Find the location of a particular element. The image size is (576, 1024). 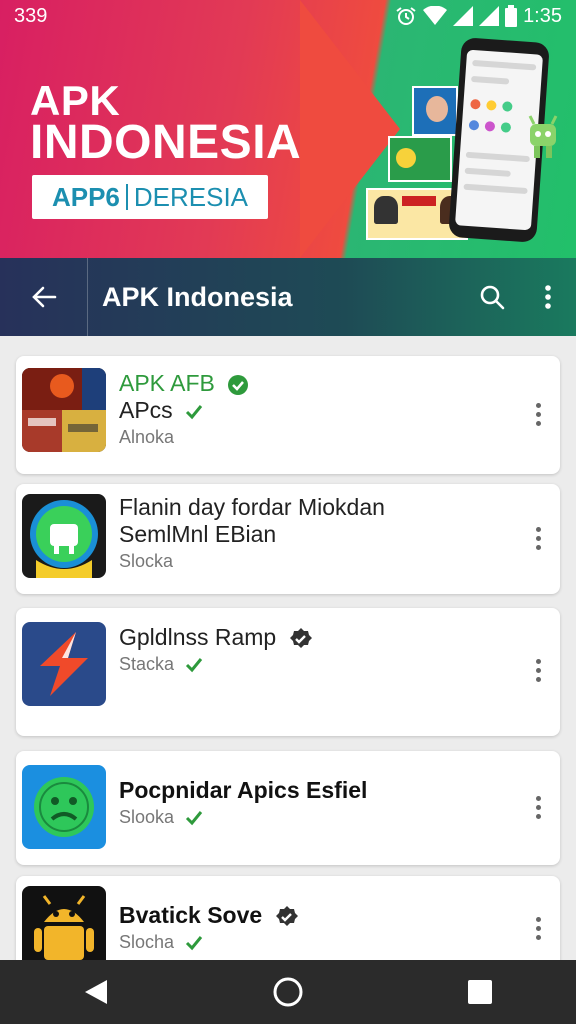

overflow-menu-button is located at coordinates (548, 297).